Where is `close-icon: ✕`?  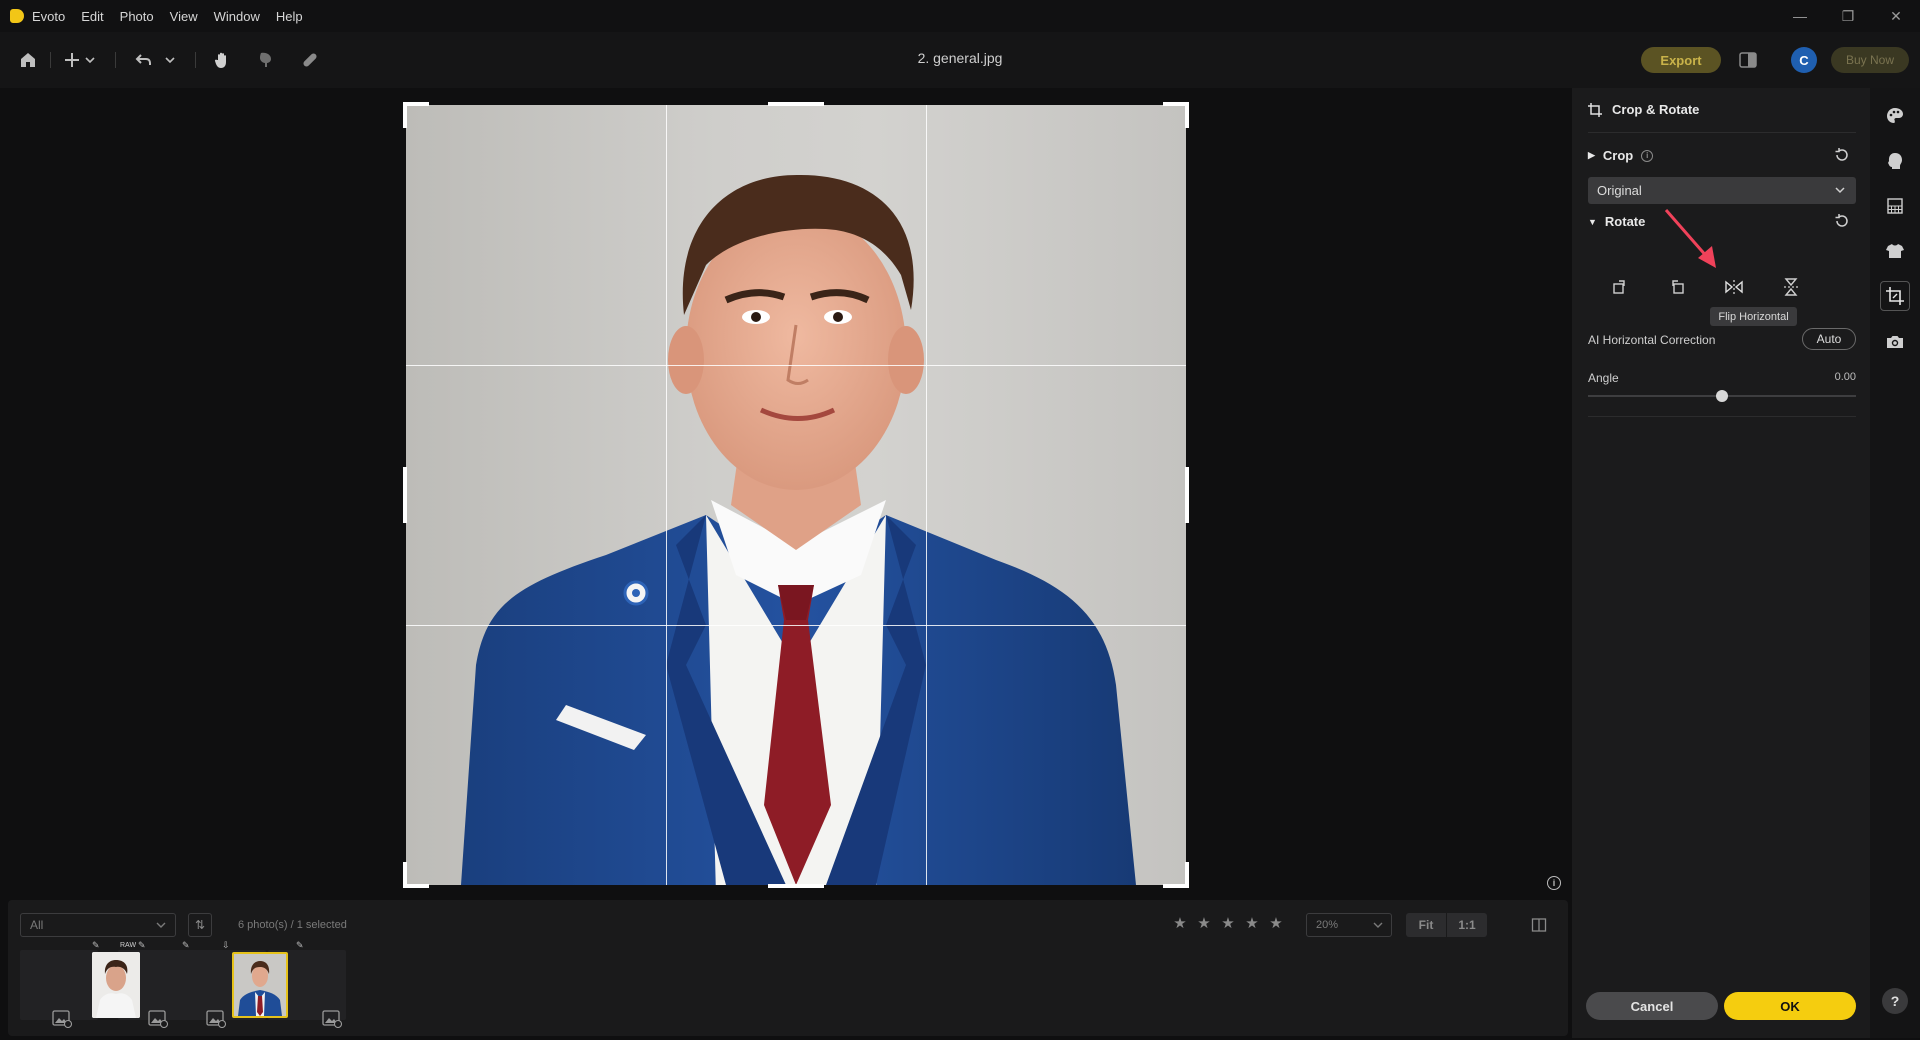 close-icon: ✕ is located at coordinates (1896, 16).